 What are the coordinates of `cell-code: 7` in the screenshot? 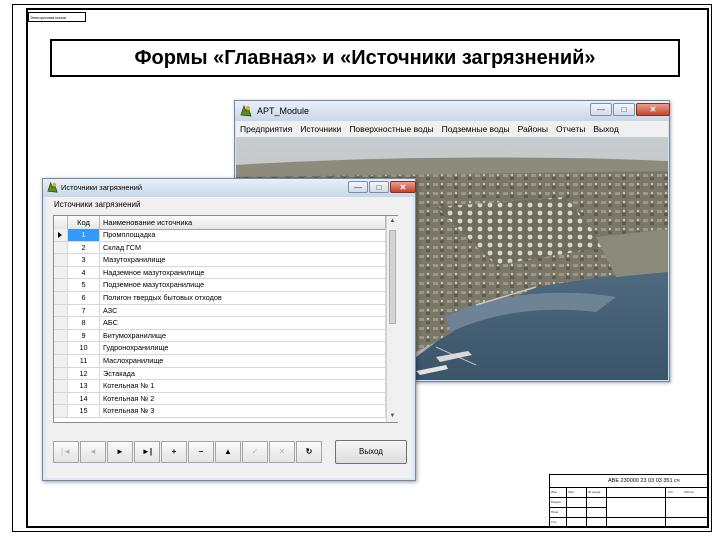 It's located at (84, 310).